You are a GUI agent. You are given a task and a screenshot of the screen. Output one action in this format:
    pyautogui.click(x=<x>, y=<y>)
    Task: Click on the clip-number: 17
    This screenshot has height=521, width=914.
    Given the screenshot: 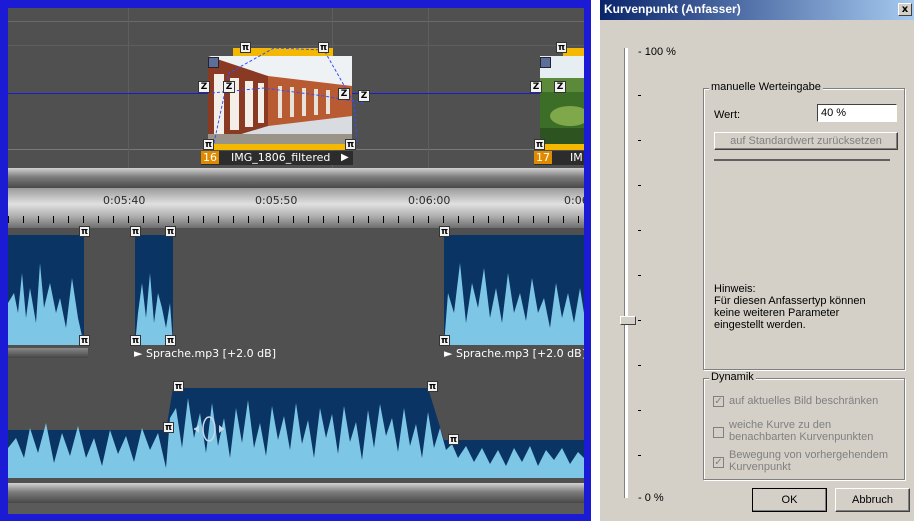 What is the action you would take?
    pyautogui.click(x=543, y=157)
    